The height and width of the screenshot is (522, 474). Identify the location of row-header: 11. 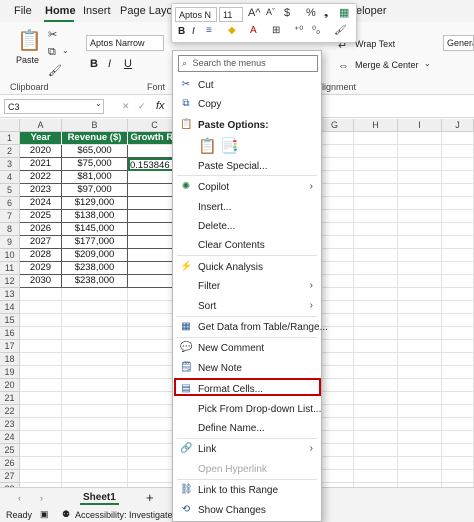
(10, 268).